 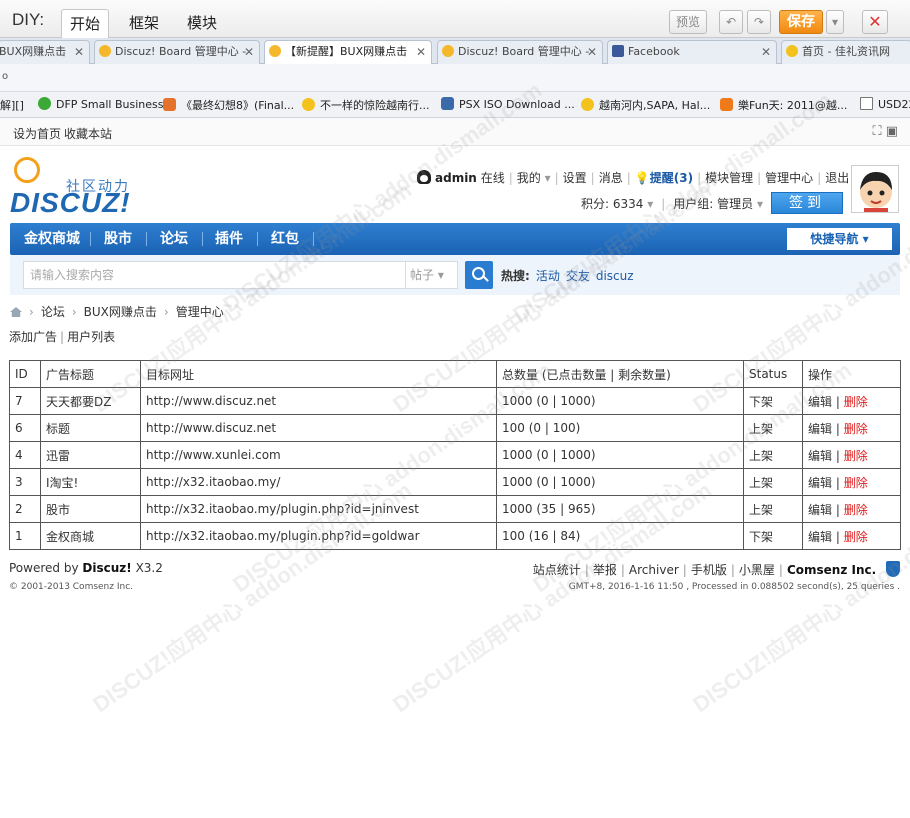 What do you see at coordinates (835, 22) in the screenshot?
I see `save-dropdown-icon: ▾` at bounding box center [835, 22].